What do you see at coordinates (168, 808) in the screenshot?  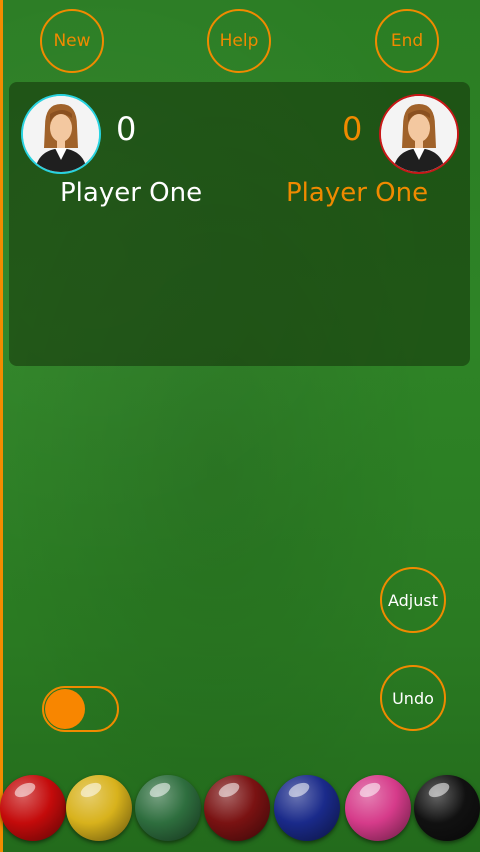 I see `green-ball` at bounding box center [168, 808].